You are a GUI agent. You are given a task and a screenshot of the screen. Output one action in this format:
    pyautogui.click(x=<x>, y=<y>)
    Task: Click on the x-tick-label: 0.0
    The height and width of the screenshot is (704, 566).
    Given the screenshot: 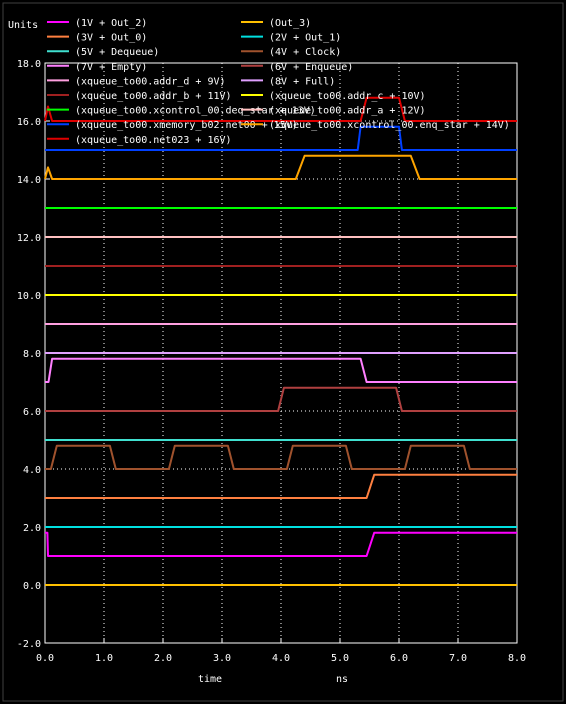 What is the action you would take?
    pyautogui.click(x=45, y=658)
    